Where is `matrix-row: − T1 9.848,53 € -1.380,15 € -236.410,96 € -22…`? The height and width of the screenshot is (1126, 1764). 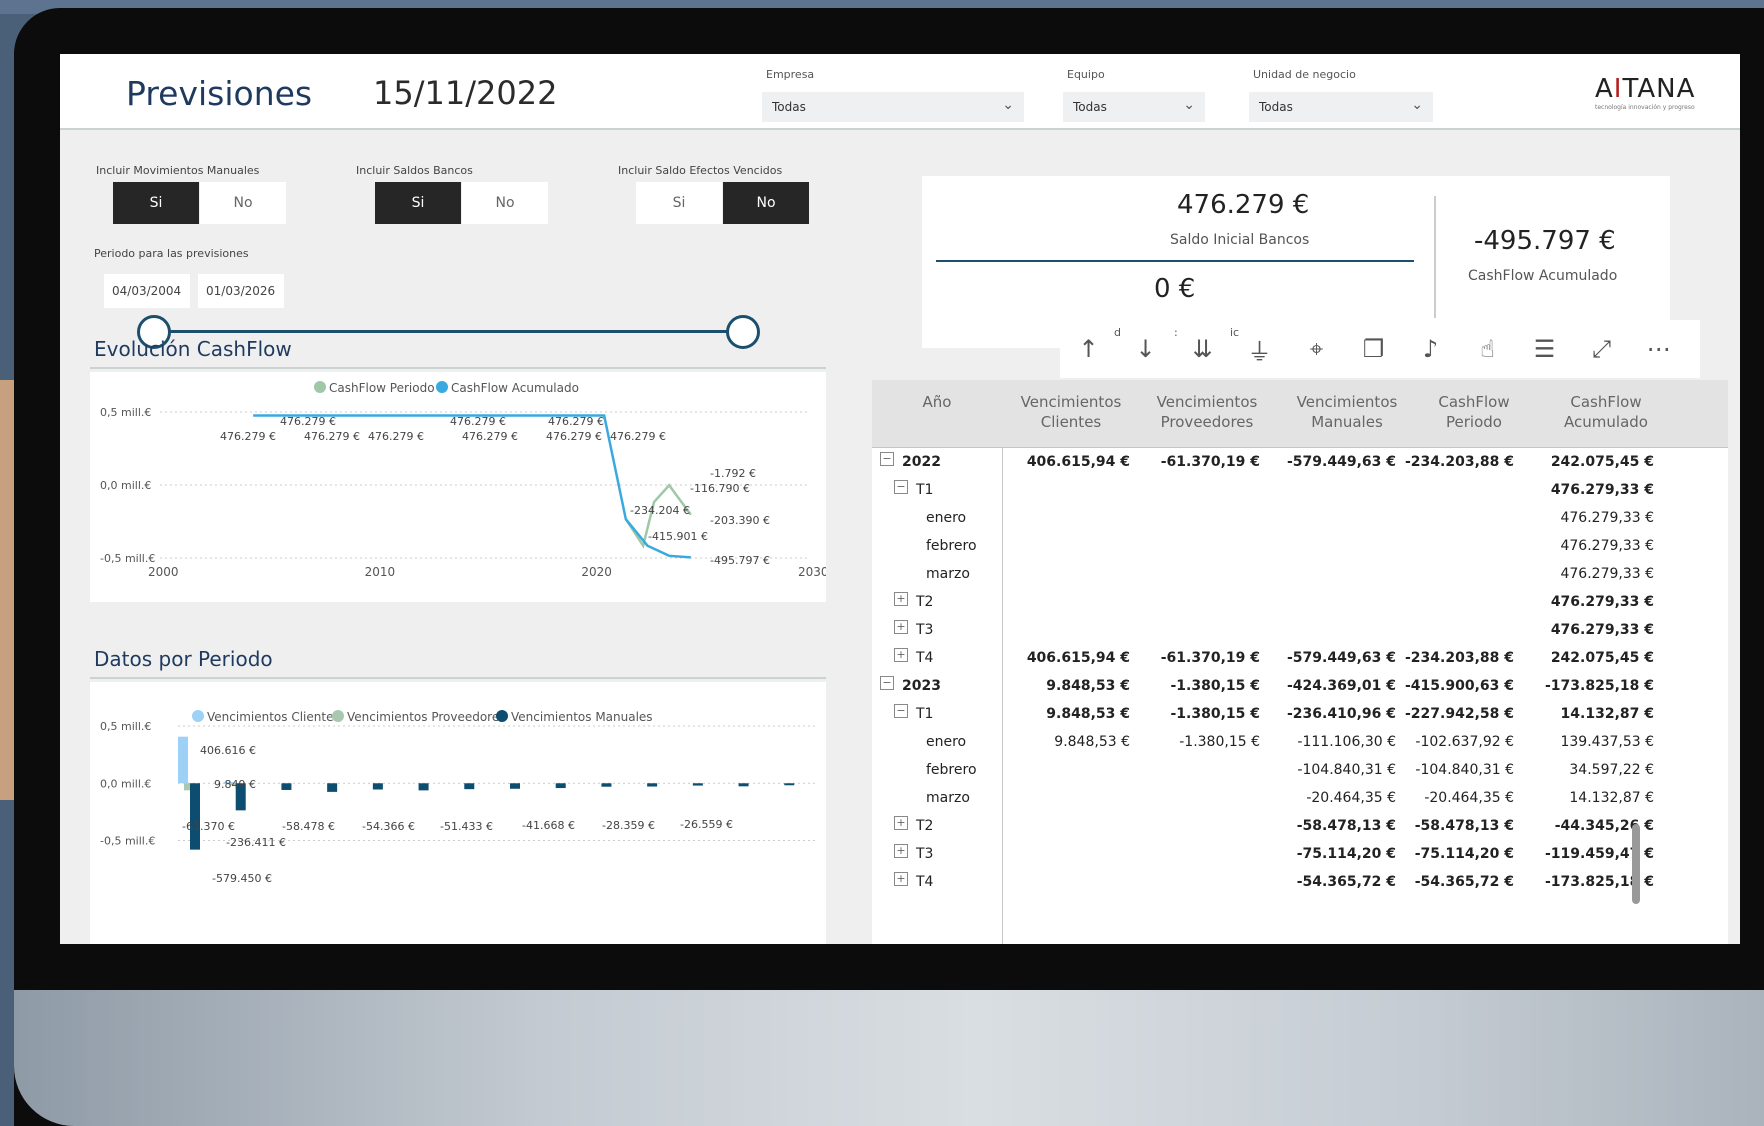 matrix-row: − T1 9.848,53 € -1.380,15 € -236.410,96 € -22… is located at coordinates (1300, 714).